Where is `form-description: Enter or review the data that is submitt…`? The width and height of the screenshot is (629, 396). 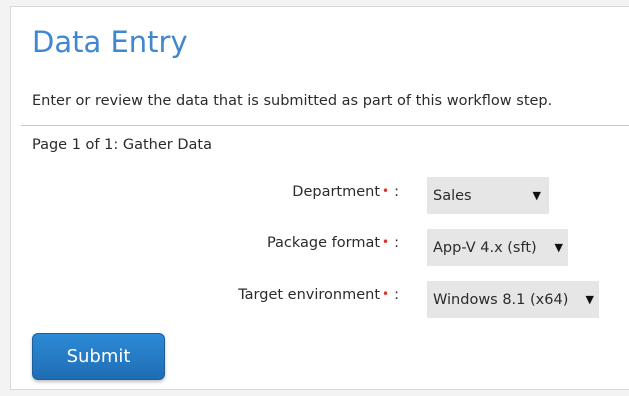 form-description: Enter or review the data that is submitt… is located at coordinates (292, 101).